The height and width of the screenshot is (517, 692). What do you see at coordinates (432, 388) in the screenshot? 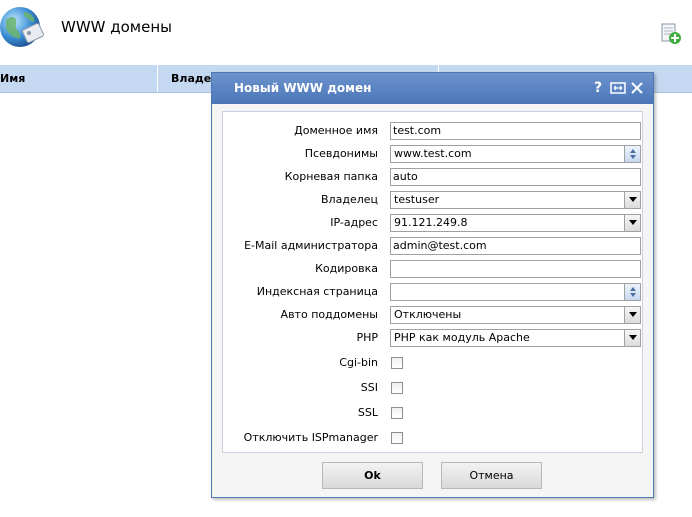
I see `form-row-ssi: SSI` at bounding box center [432, 388].